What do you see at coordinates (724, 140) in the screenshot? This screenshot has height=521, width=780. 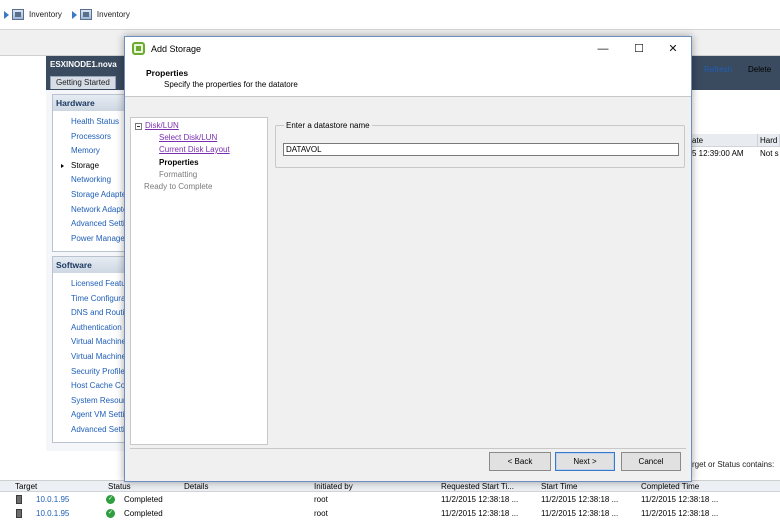 I see `column-header: ate` at bounding box center [724, 140].